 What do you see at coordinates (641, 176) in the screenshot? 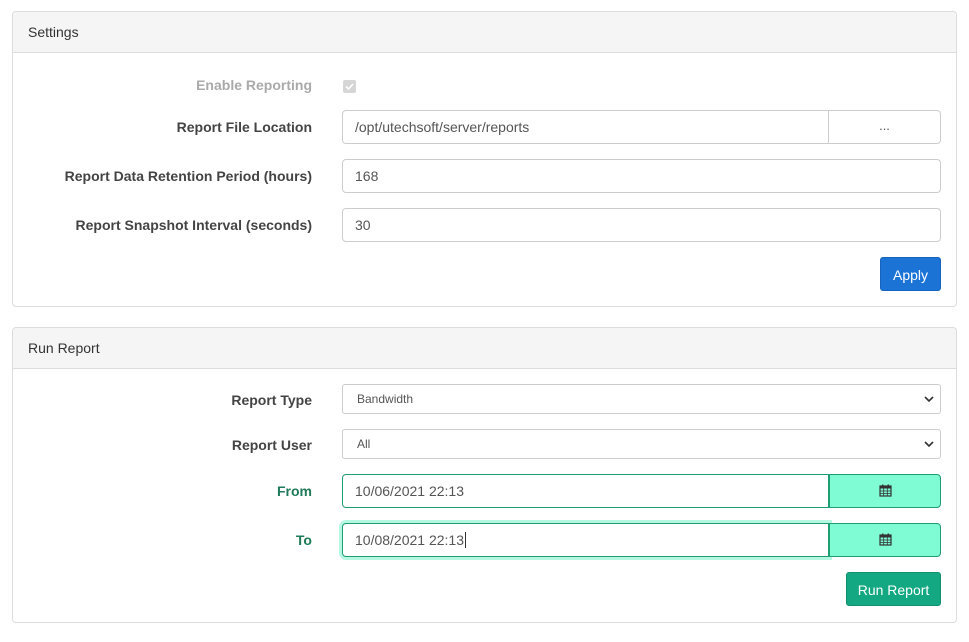
I see `retention-input: 168` at bounding box center [641, 176].